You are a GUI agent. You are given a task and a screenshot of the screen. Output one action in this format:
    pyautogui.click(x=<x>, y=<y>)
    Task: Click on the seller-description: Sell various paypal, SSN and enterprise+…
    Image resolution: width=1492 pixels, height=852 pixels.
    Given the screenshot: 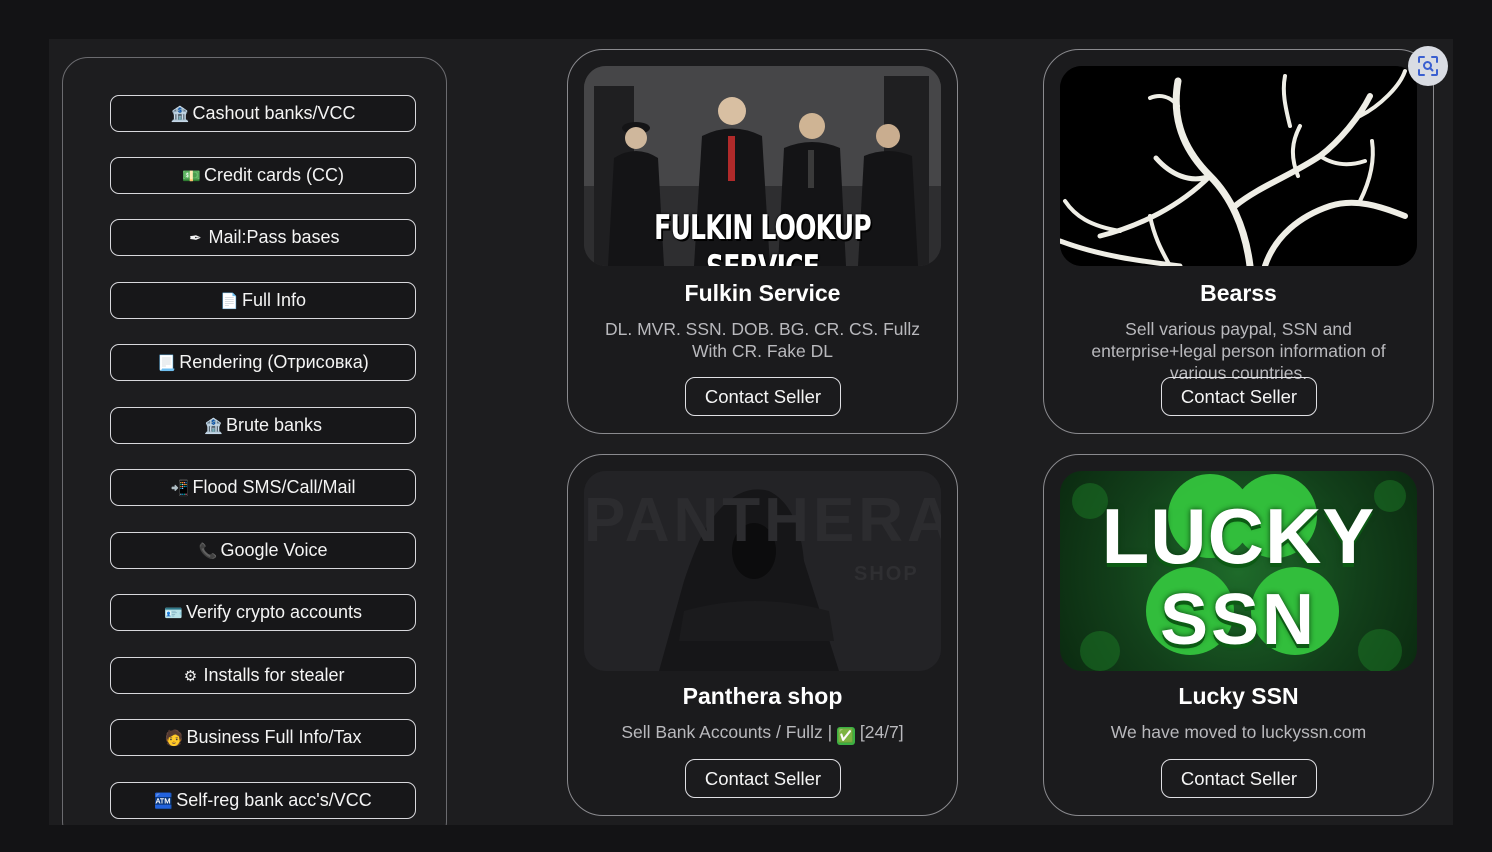 What is the action you would take?
    pyautogui.click(x=1238, y=351)
    